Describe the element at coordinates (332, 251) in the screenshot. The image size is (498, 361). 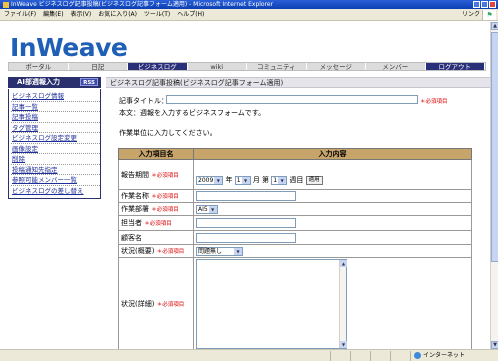
I see `status-input-cell: 問題無し` at that location.